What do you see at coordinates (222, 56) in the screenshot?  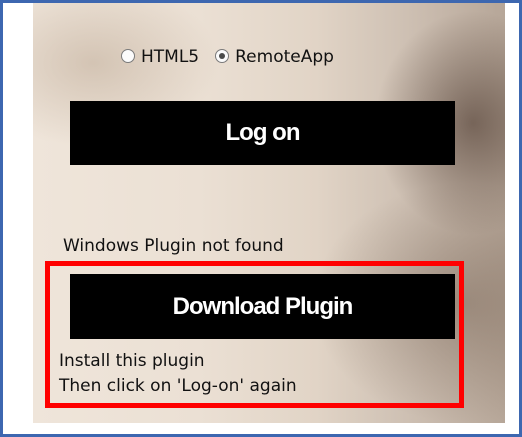 I see `radio-remoteapp` at bounding box center [222, 56].